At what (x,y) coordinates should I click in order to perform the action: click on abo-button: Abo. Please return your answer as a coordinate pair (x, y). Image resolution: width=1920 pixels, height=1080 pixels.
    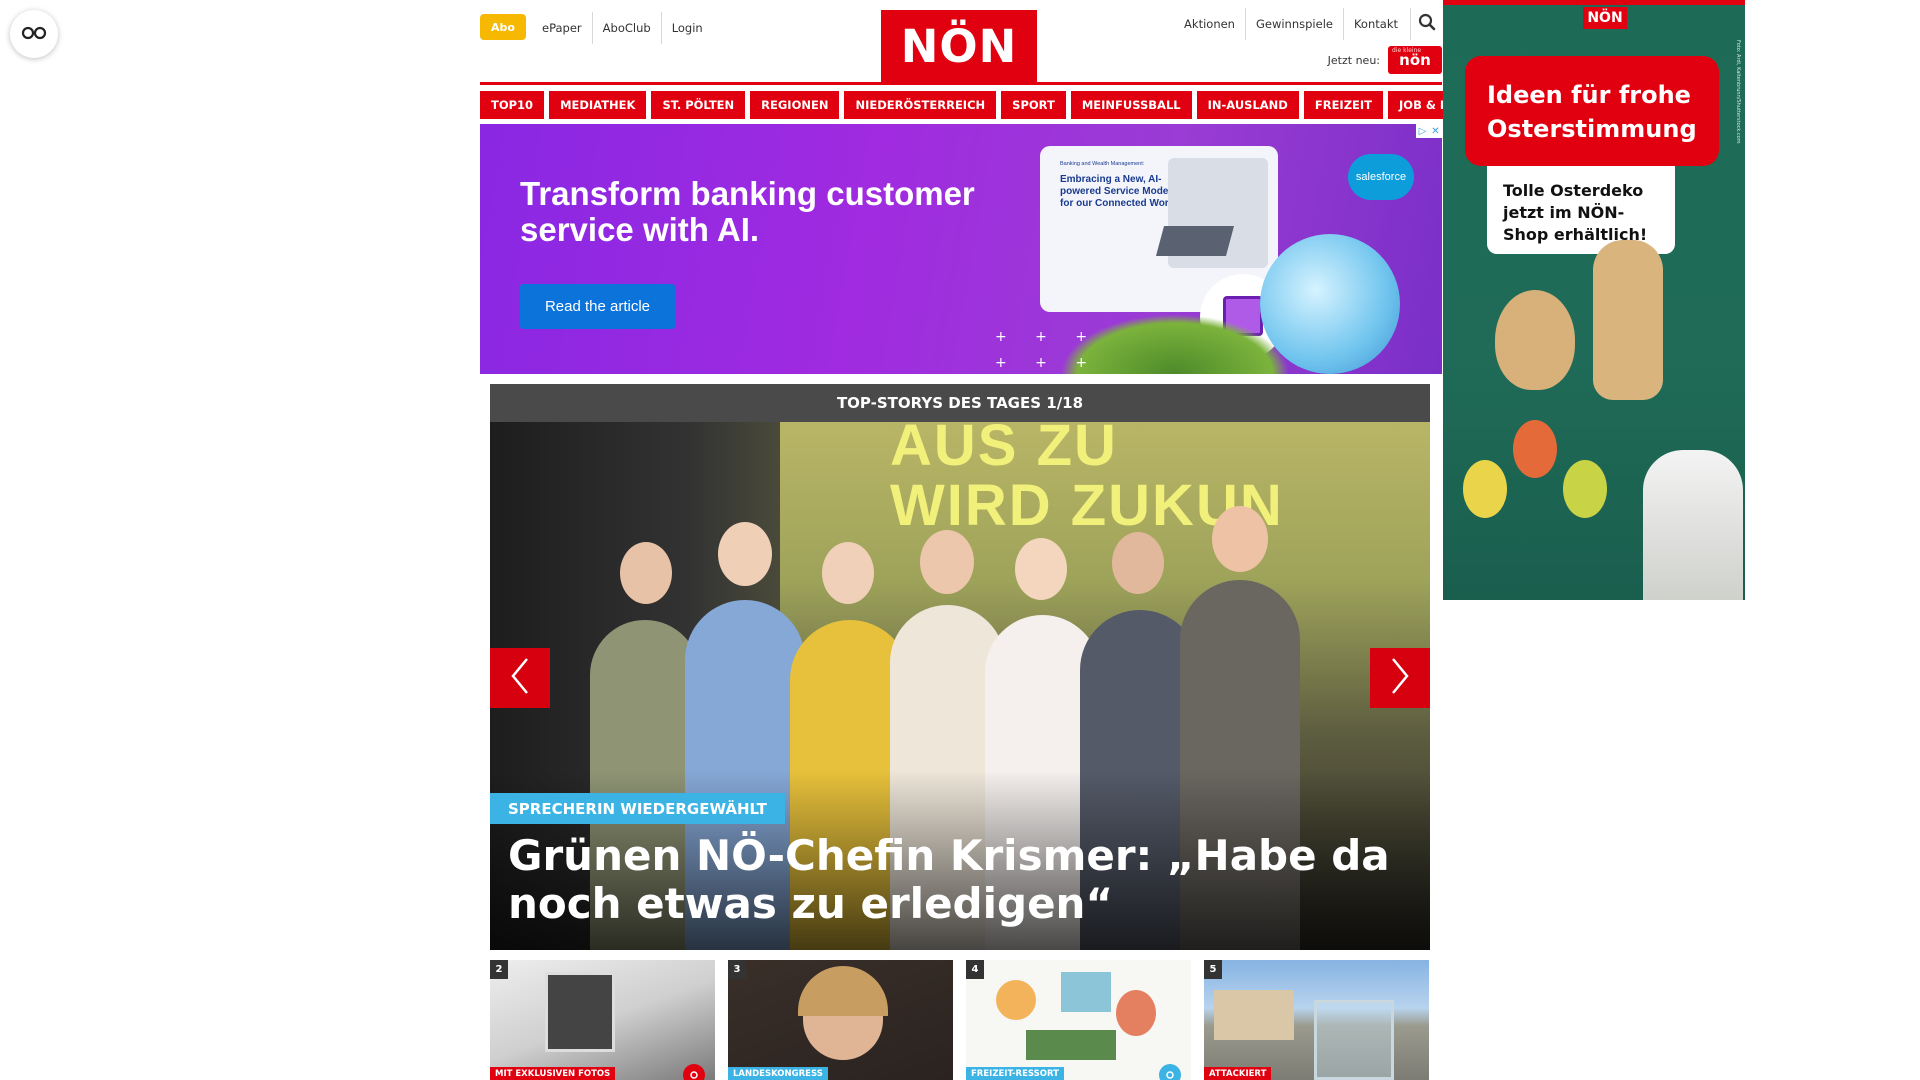
    Looking at the image, I should click on (503, 27).